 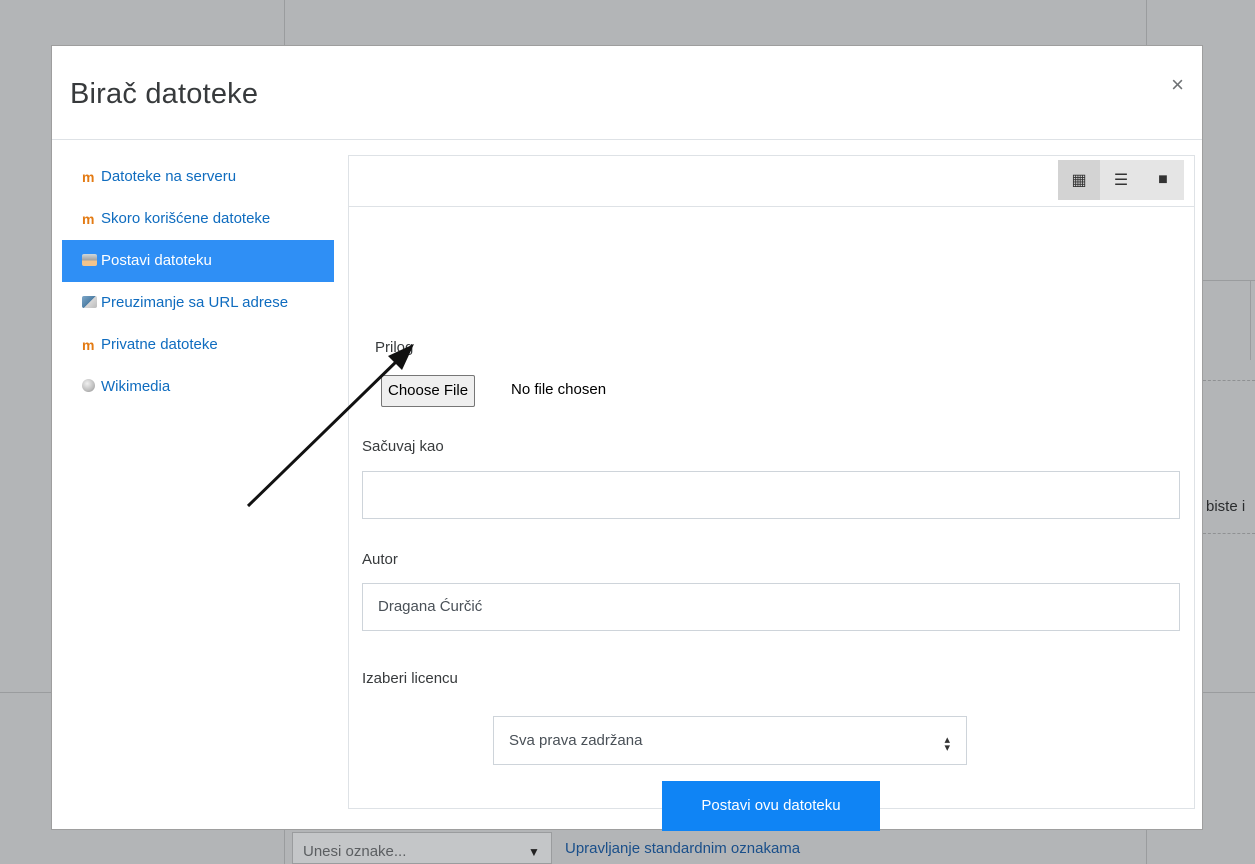 What do you see at coordinates (771, 607) in the screenshot?
I see `author-input: Dragana Ćurčić` at bounding box center [771, 607].